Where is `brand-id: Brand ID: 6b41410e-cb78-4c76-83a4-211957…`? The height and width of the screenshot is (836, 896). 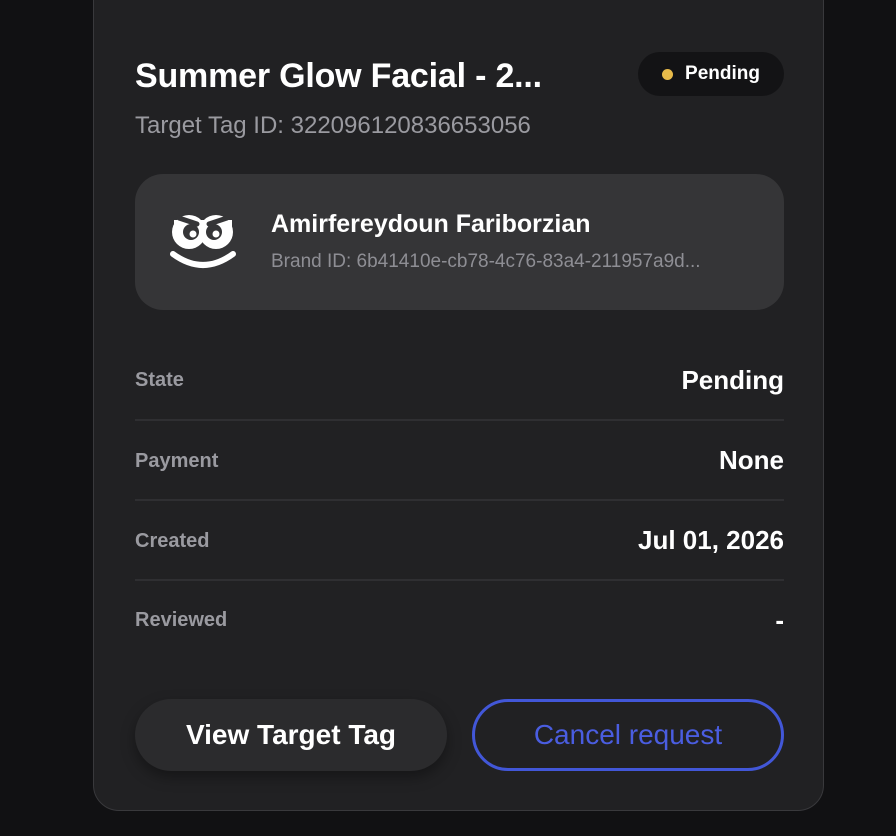
brand-id: Brand ID: 6b41410e-cb78-4c76-83a4-211957… is located at coordinates (486, 261).